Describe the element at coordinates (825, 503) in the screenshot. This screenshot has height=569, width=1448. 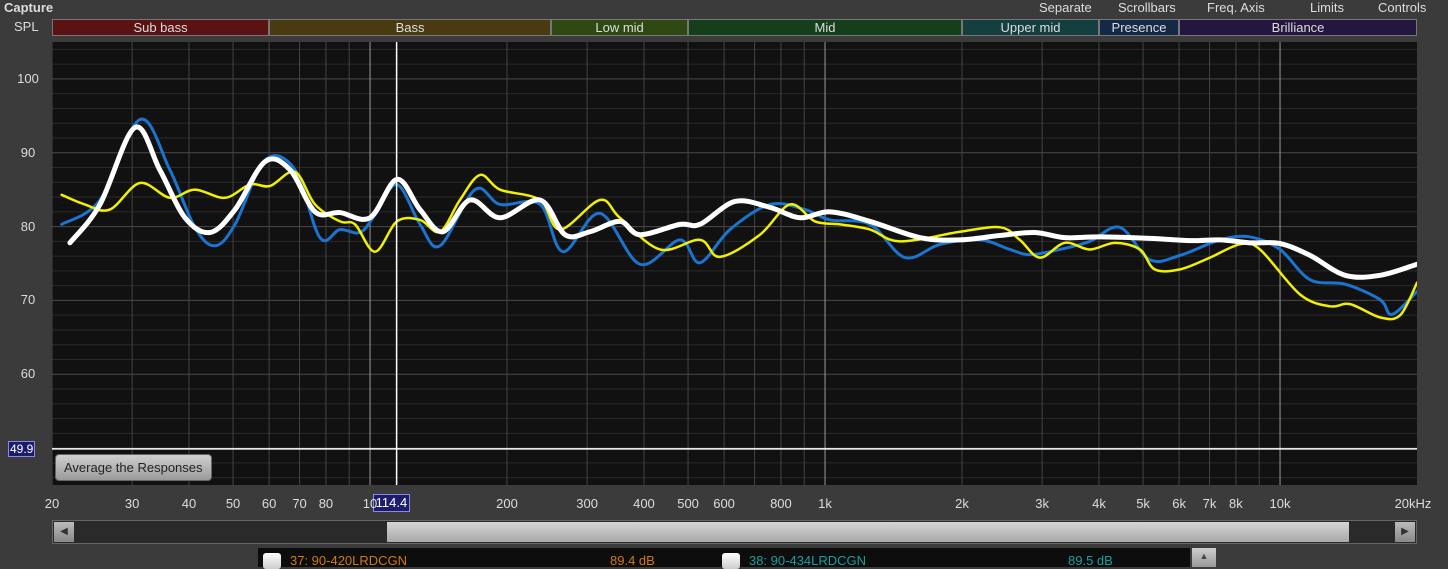
I see `x-tick-label: 1k` at that location.